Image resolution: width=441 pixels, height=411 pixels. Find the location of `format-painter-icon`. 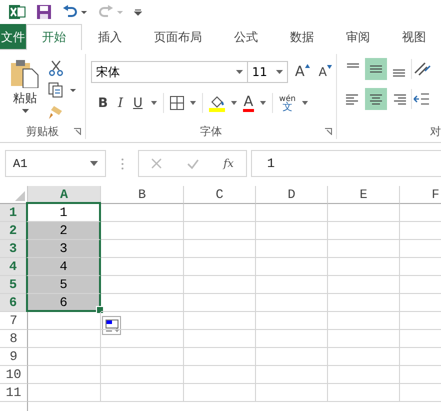

format-painter-icon is located at coordinates (56, 112).